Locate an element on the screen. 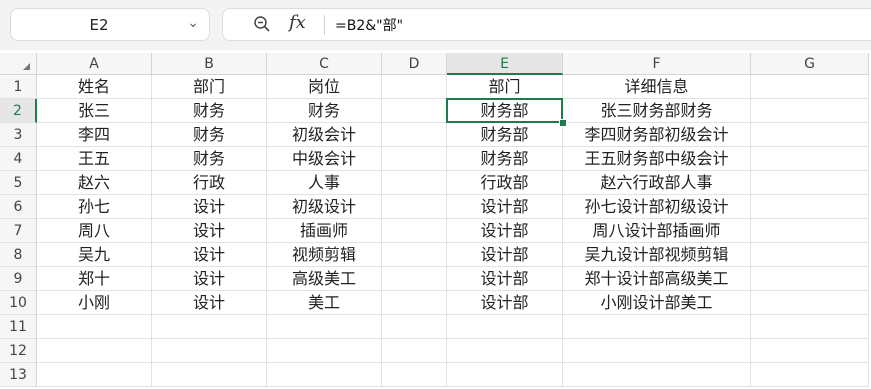 The height and width of the screenshot is (389, 871). cell-d3 is located at coordinates (414, 135).